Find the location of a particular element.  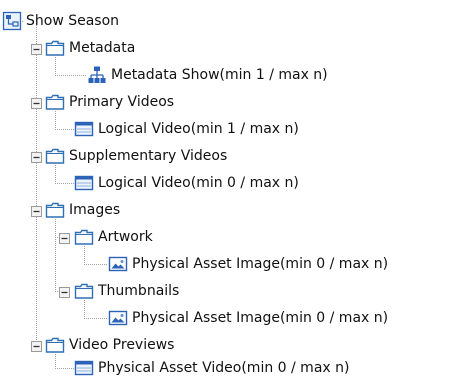

tree-node-physical-asset-image-artwork: Physical Asset Image(min 0 / max n) is located at coordinates (230, 264).